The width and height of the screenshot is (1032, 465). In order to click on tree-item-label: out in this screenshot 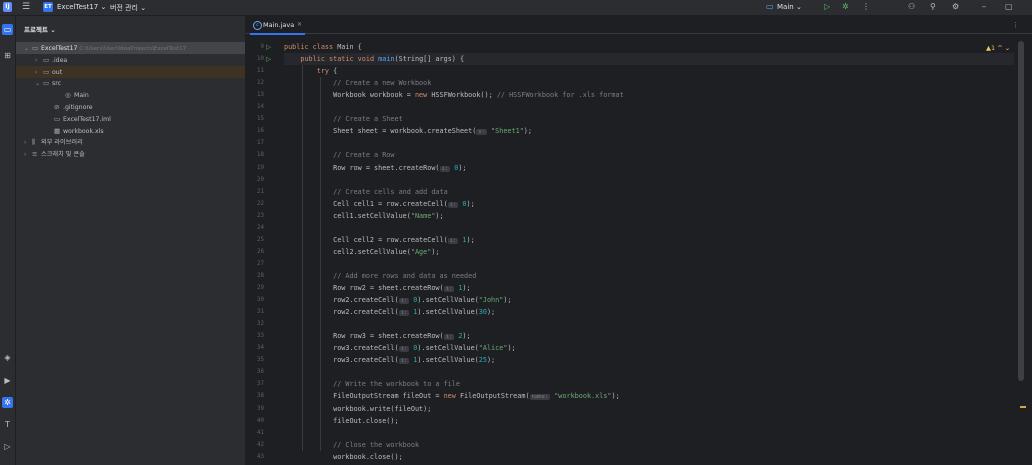, I will do `click(57, 72)`.